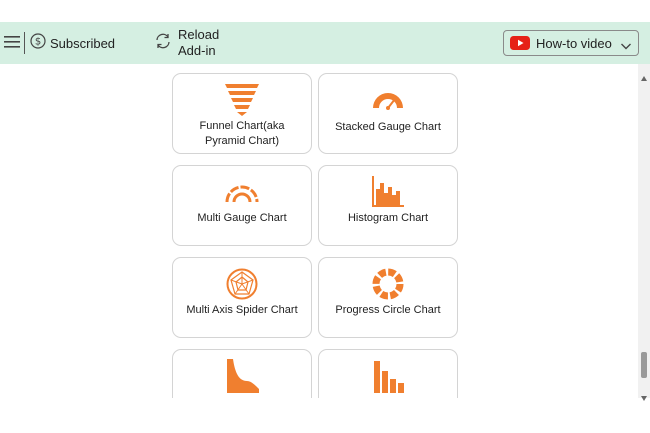 The image size is (650, 433). I want to click on card-progress-circle-chart: Progress Circle Chart, so click(388, 297).